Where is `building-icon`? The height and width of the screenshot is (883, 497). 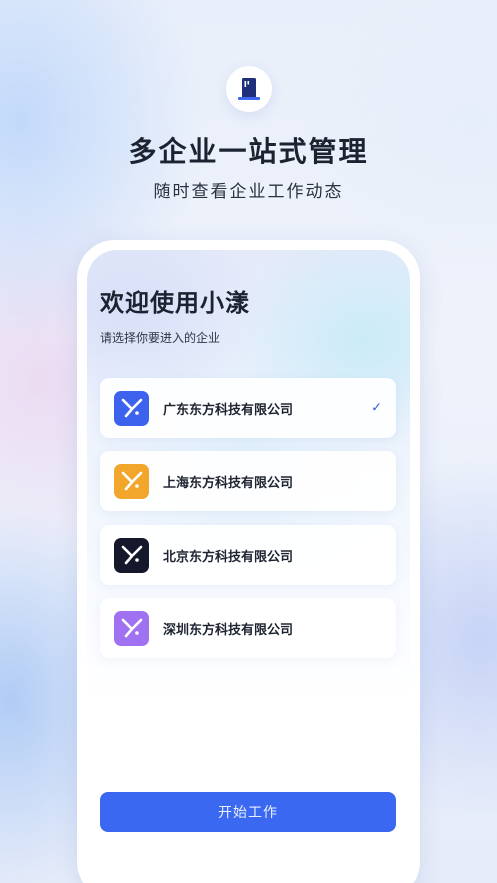
building-icon is located at coordinates (249, 89).